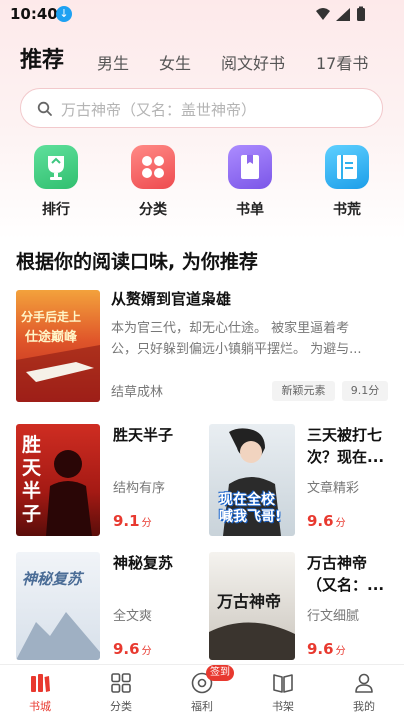  What do you see at coordinates (171, 299) in the screenshot?
I see `featured-book-title: 从赘婿到官道枭雄` at bounding box center [171, 299].